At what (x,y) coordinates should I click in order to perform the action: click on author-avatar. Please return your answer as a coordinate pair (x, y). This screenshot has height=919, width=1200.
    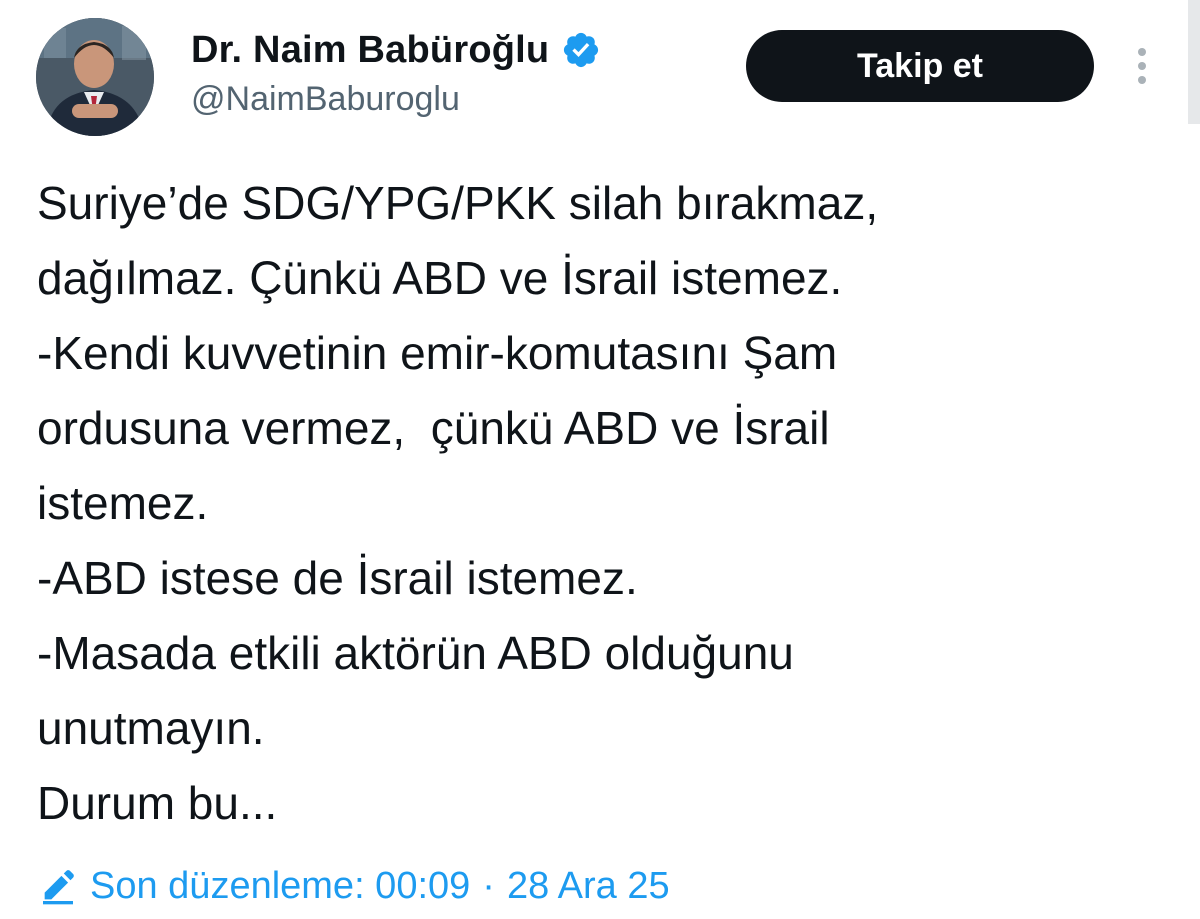
    Looking at the image, I should click on (95, 77).